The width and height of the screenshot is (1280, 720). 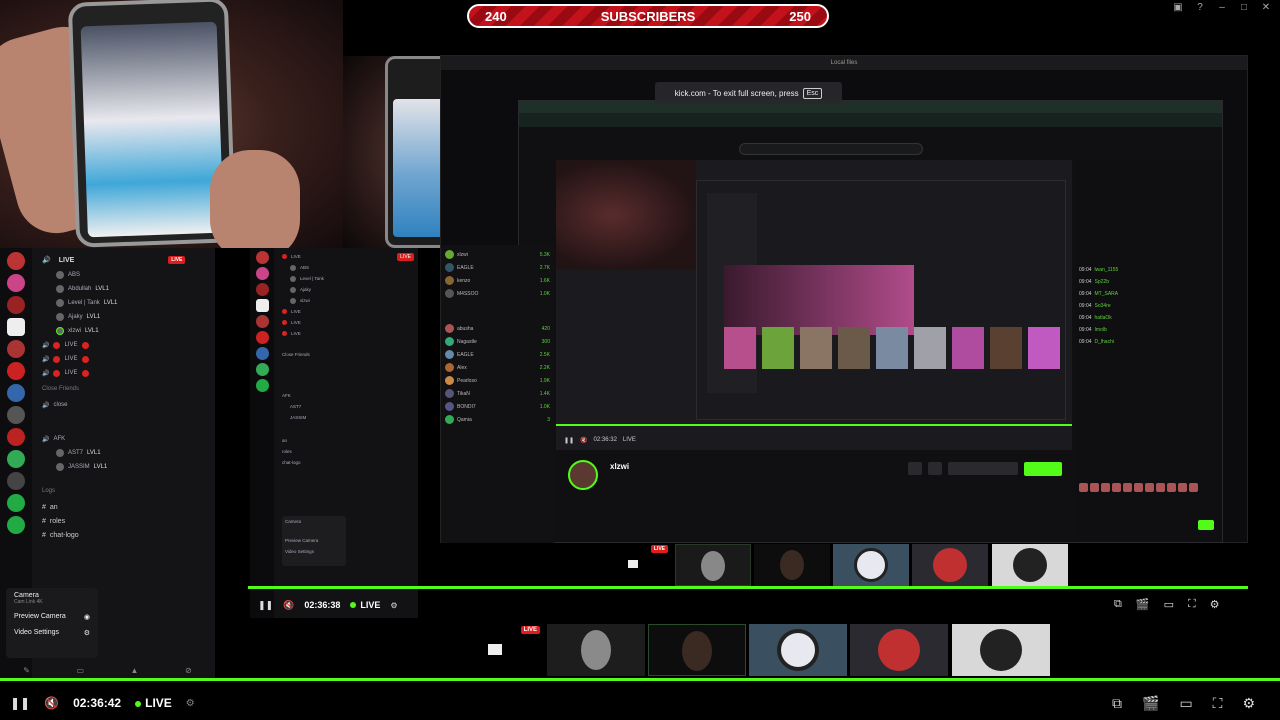 What do you see at coordinates (1148, 282) in the screenshot?
I see `chat-message: 09:04 Sp22b` at bounding box center [1148, 282].